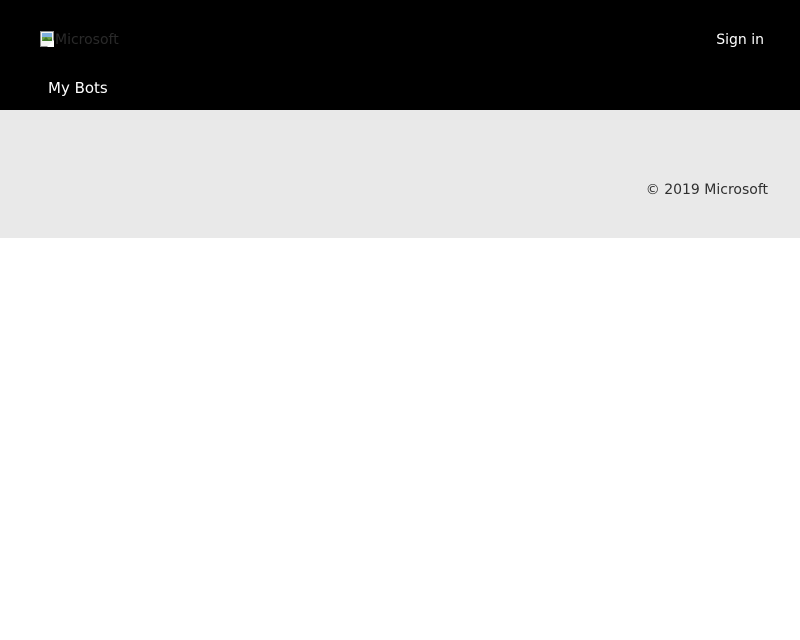  What do you see at coordinates (47, 39) in the screenshot?
I see `broken-image-icon` at bounding box center [47, 39].